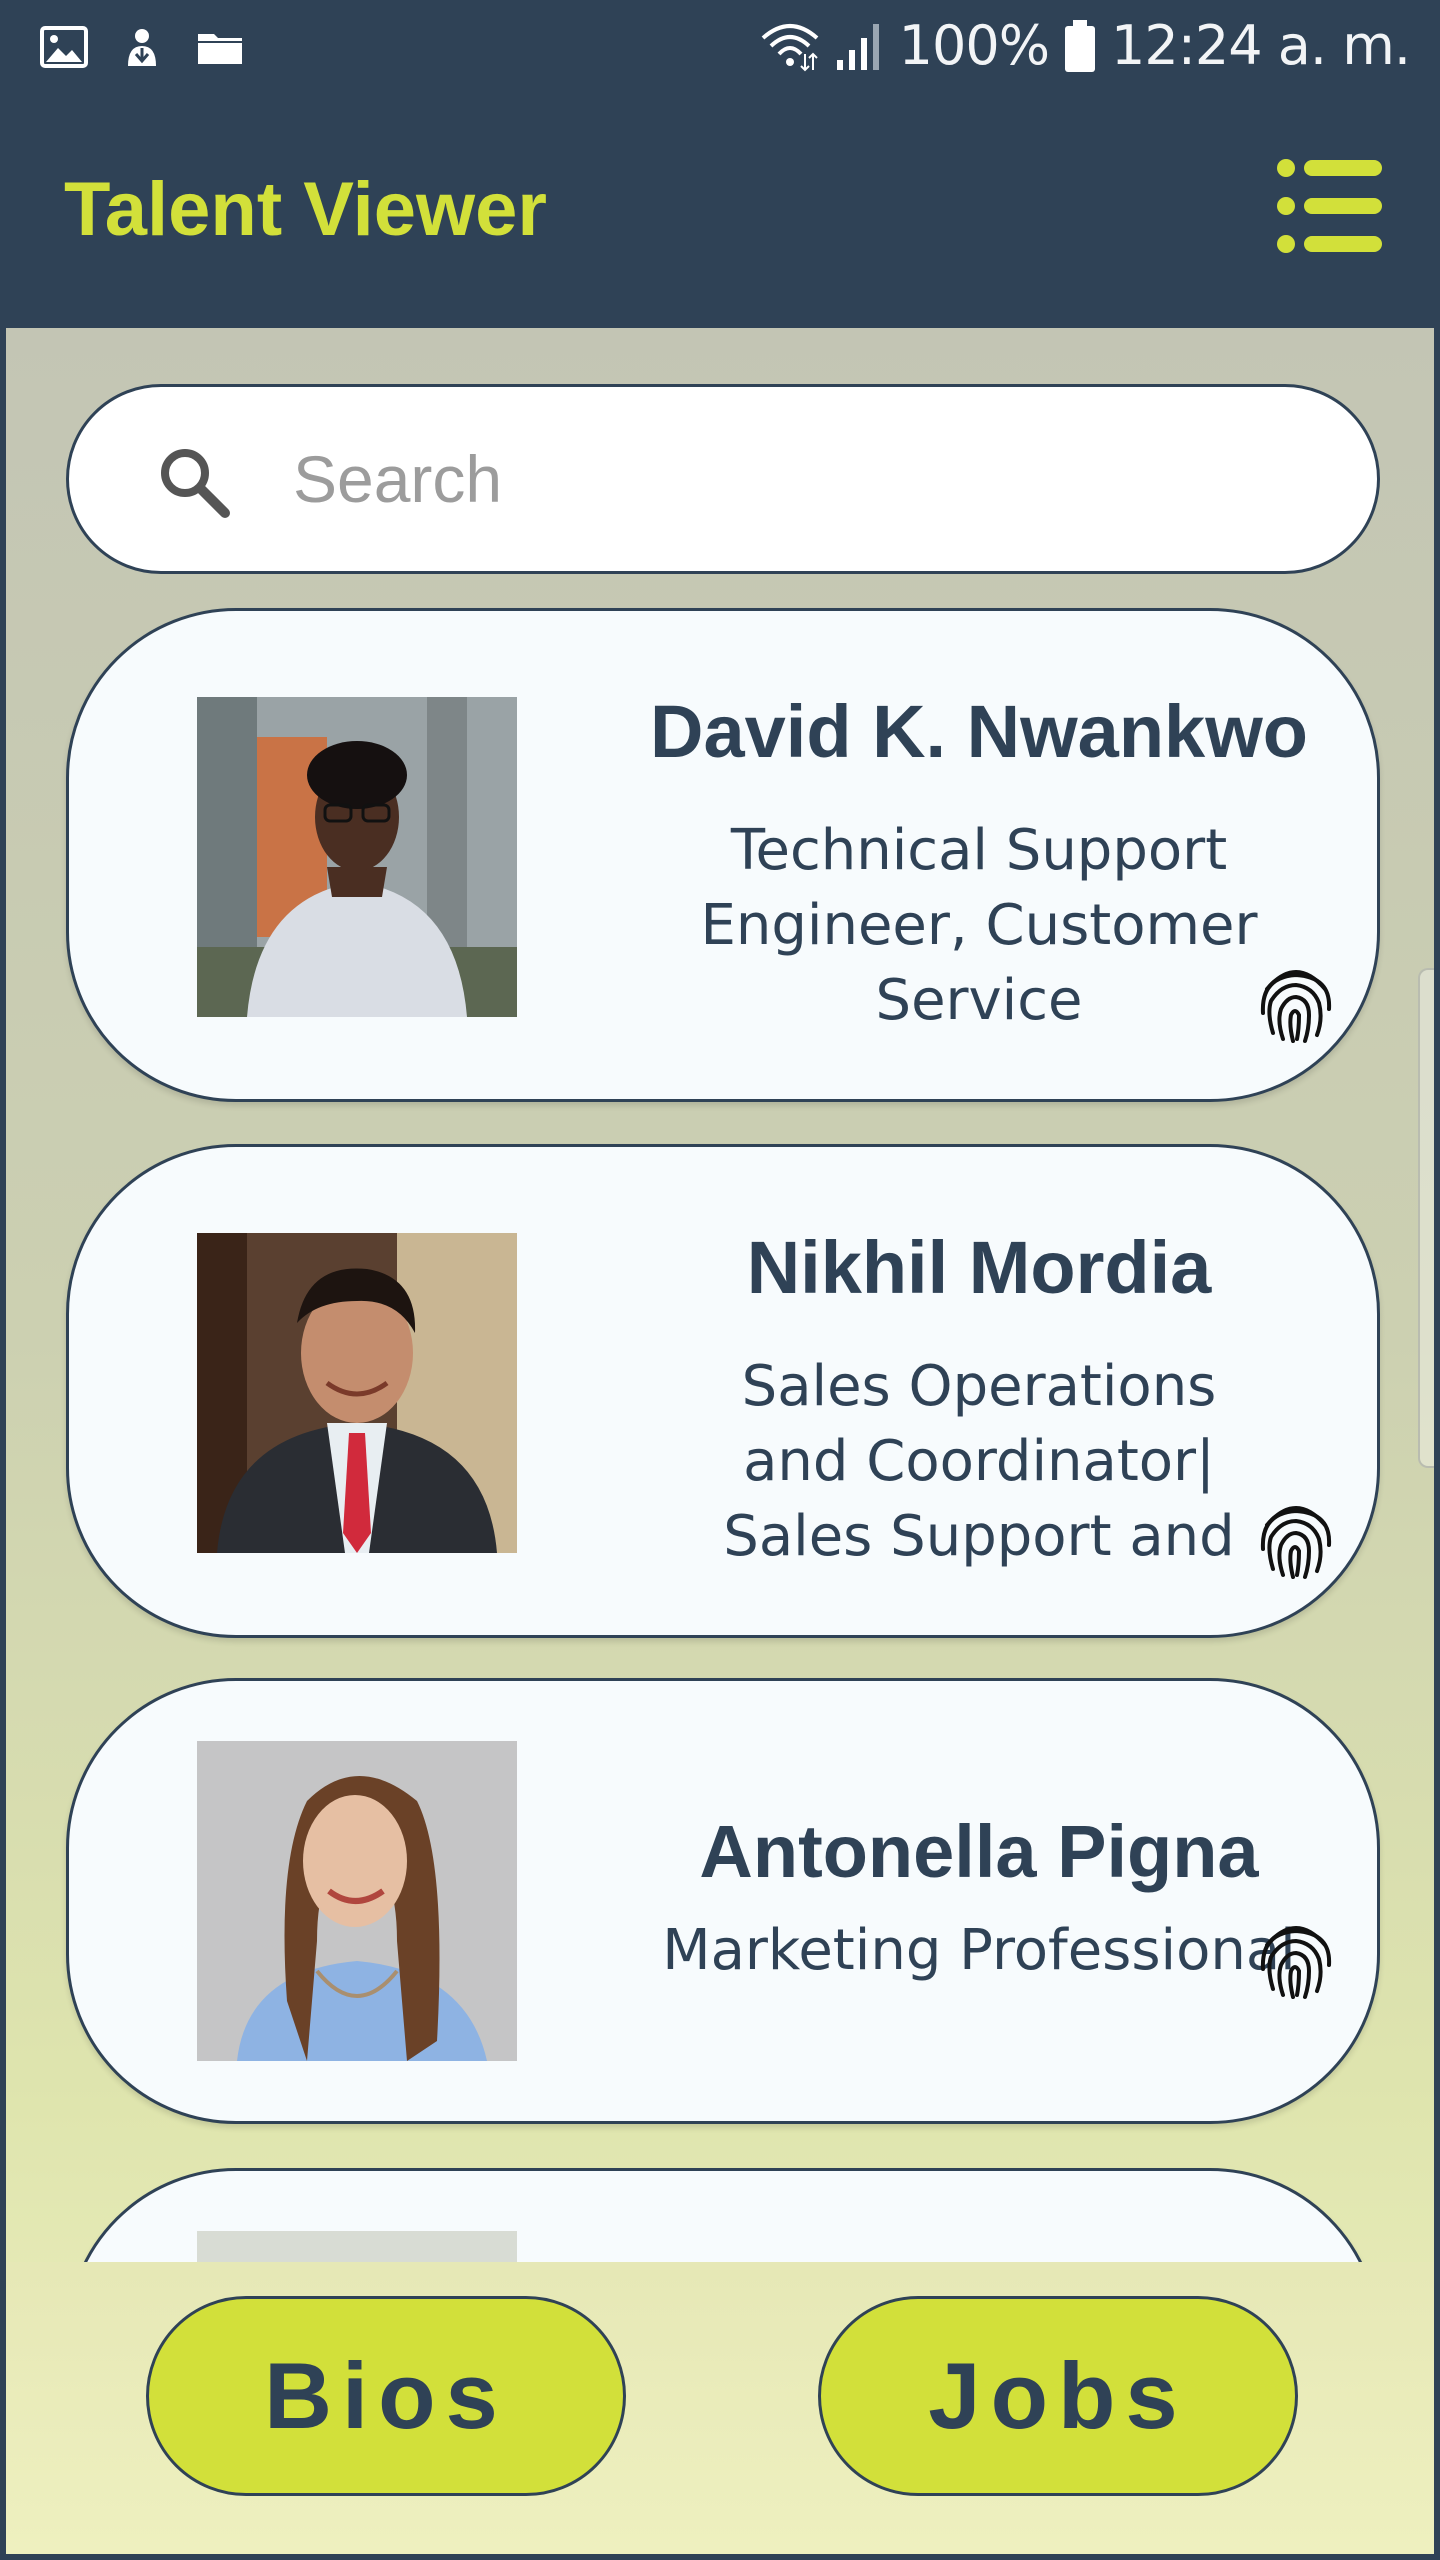 The height and width of the screenshot is (2560, 1440). What do you see at coordinates (720, 51) in the screenshot?
I see `status-bar: 100% 12:24 a. m.` at bounding box center [720, 51].